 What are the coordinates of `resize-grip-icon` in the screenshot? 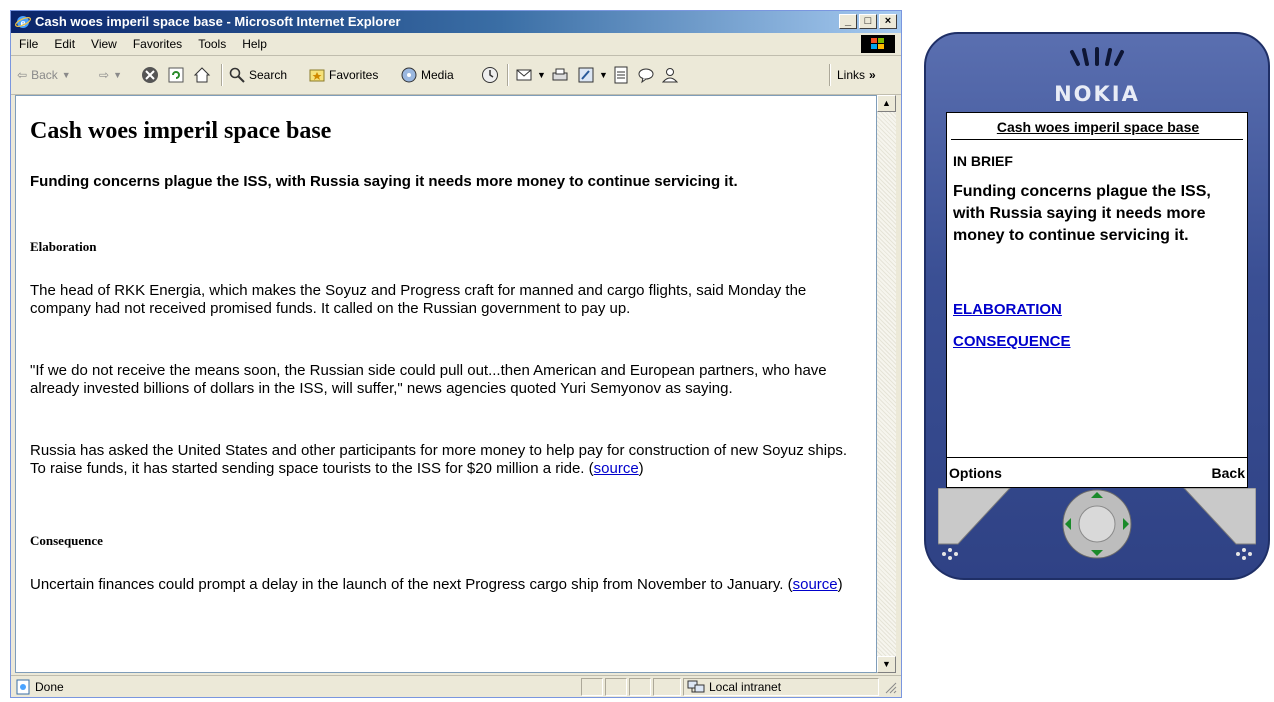 It's located at (890, 687).